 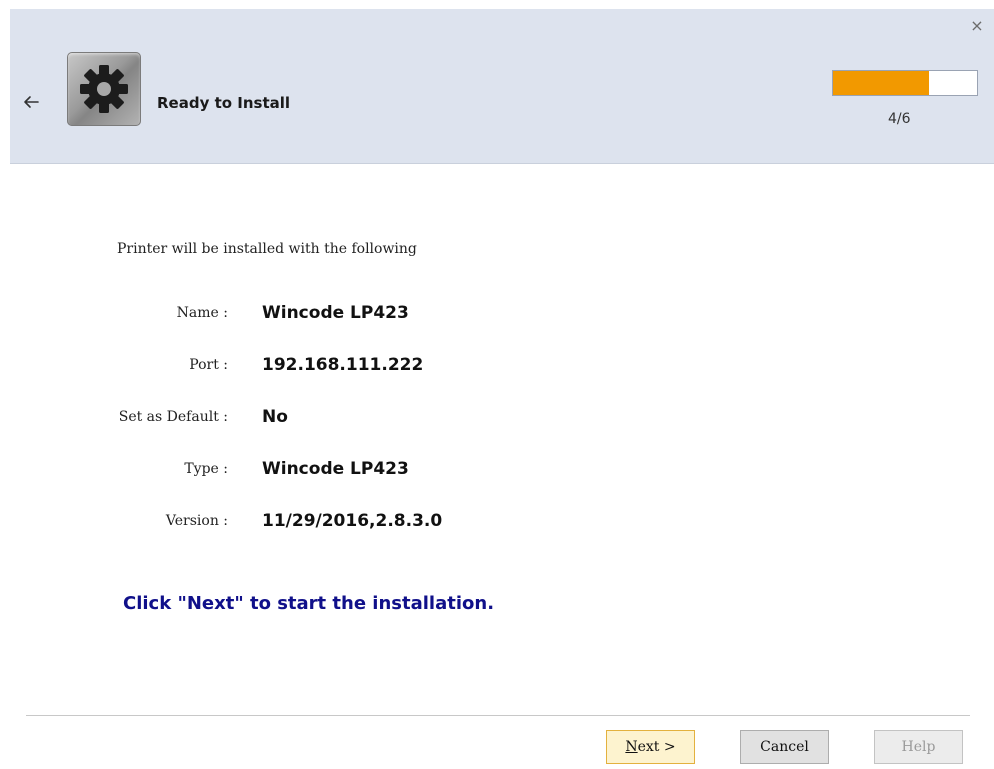 I want to click on help-button: Help, so click(x=918, y=747).